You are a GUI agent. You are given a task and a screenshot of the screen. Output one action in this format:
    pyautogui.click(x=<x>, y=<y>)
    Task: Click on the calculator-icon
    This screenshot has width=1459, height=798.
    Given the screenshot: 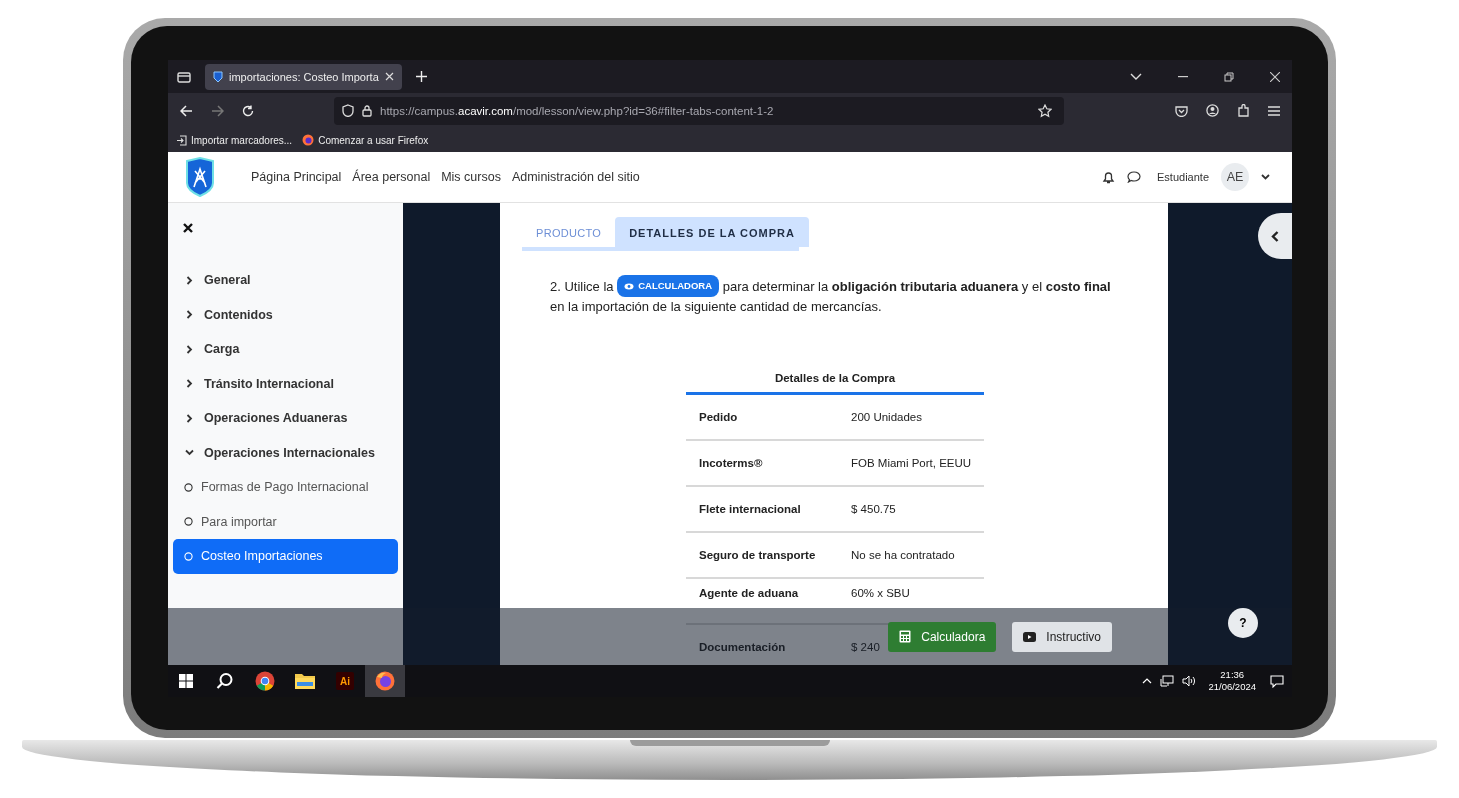 What is the action you would take?
    pyautogui.click(x=905, y=636)
    